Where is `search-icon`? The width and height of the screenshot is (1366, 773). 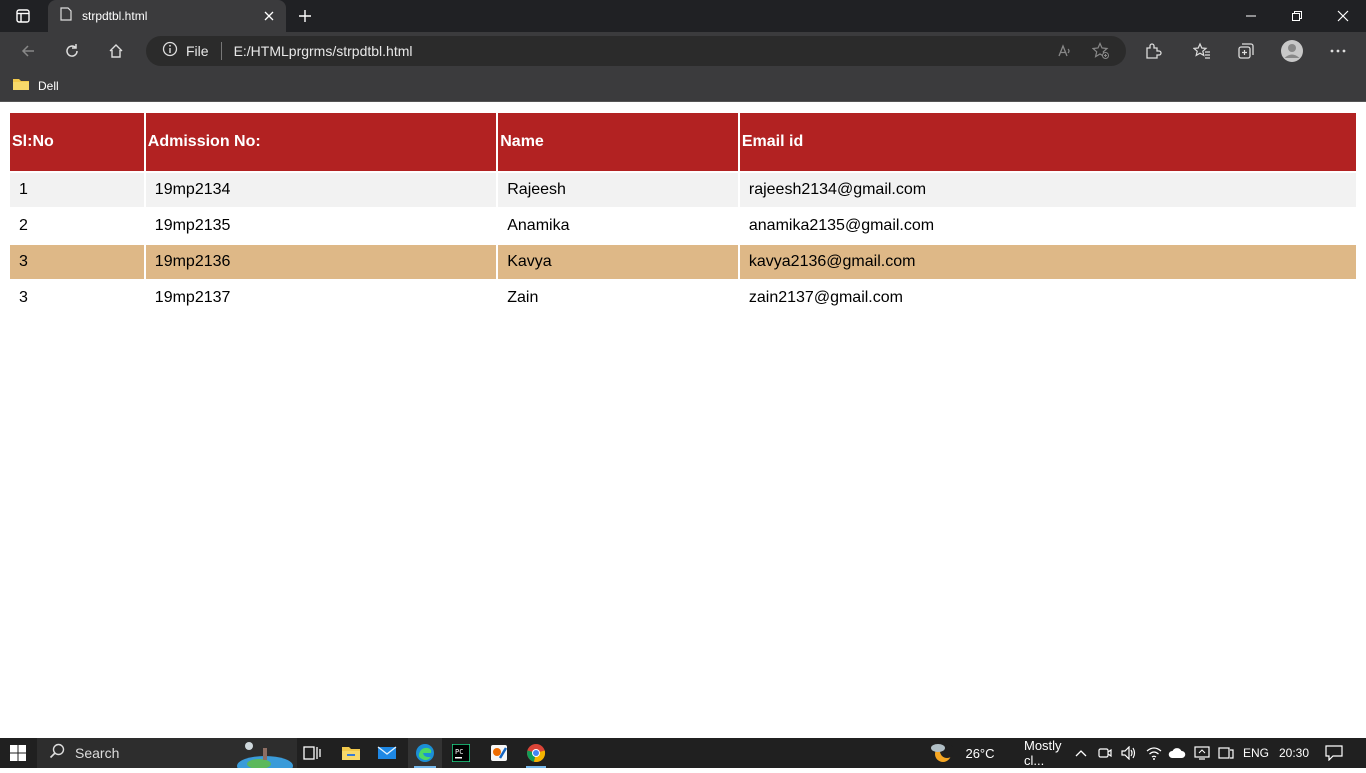 search-icon is located at coordinates (57, 753).